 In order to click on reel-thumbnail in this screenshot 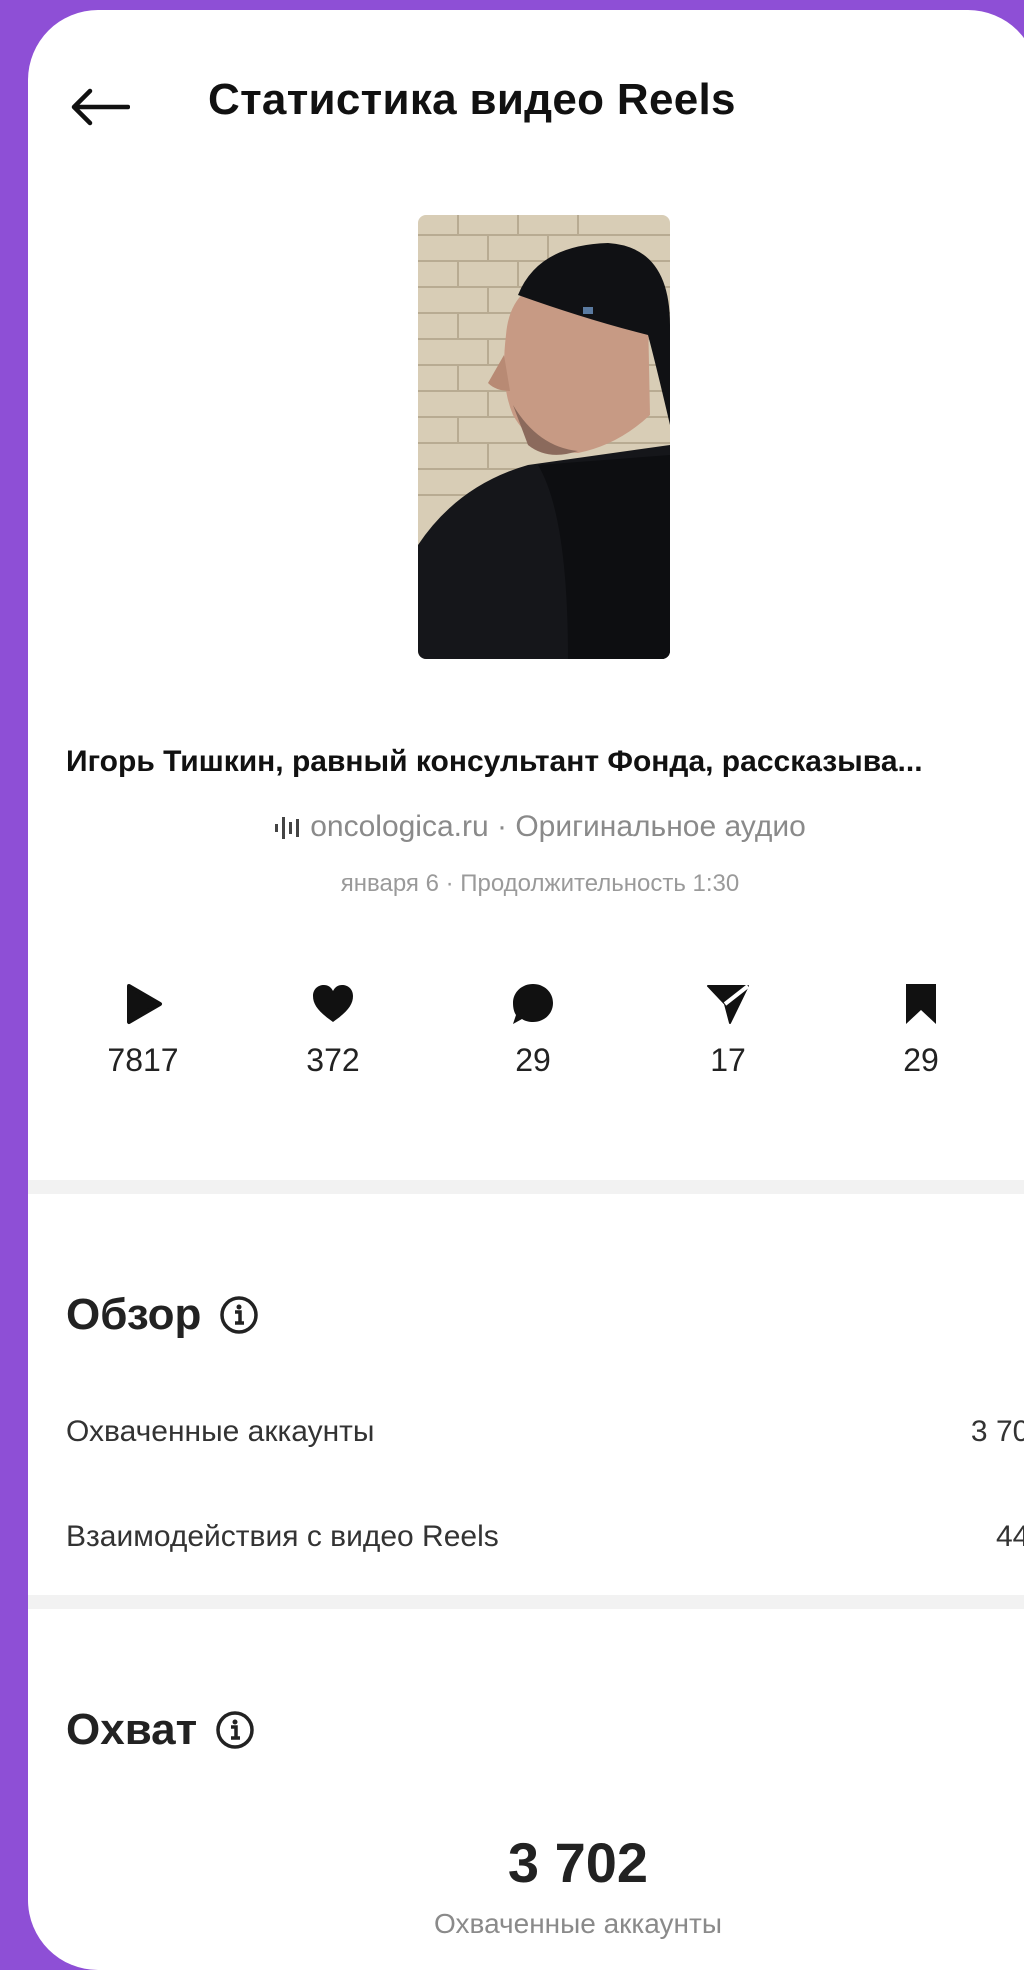, I will do `click(544, 437)`.